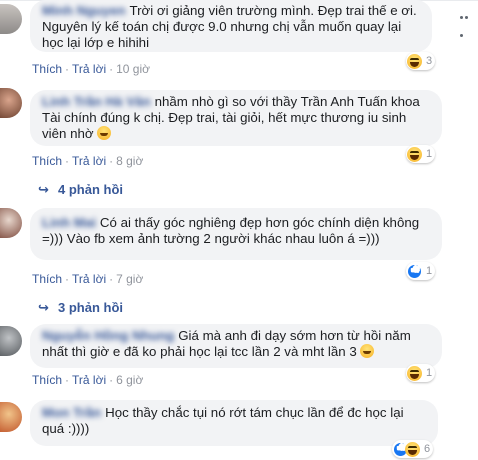 The height and width of the screenshot is (460, 478). I want to click on reaction-summary: 6, so click(413, 449).